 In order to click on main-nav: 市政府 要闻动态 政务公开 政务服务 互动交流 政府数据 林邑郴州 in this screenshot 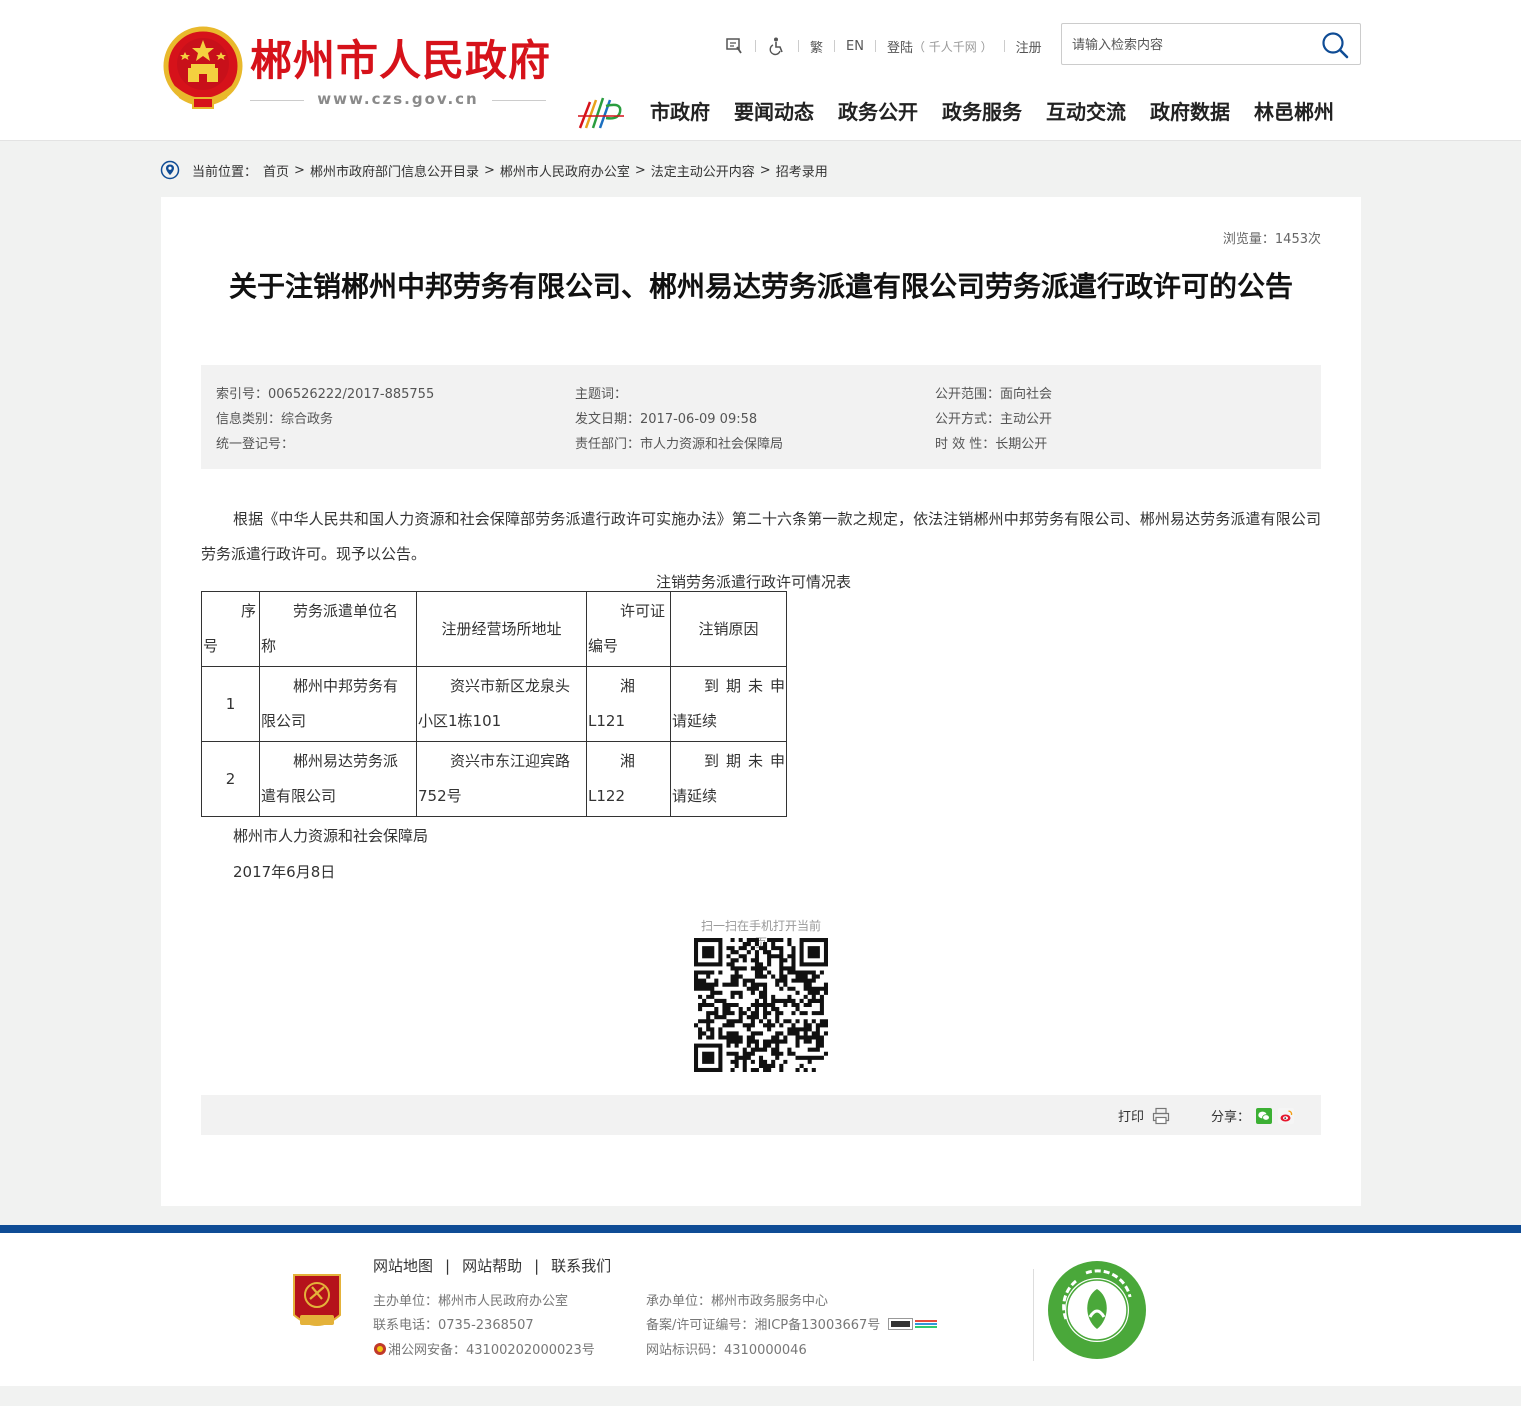, I will do `click(992, 112)`.